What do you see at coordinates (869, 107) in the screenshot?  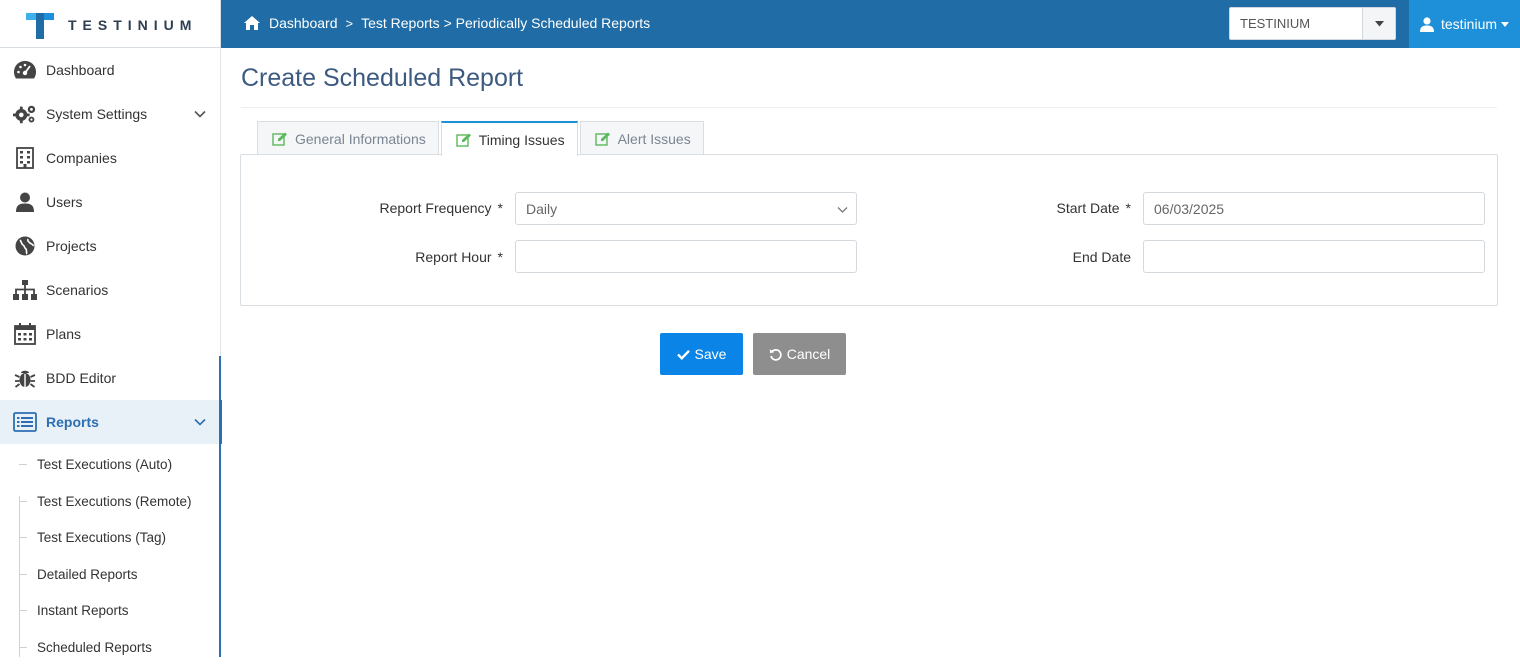 I see `title-divider` at bounding box center [869, 107].